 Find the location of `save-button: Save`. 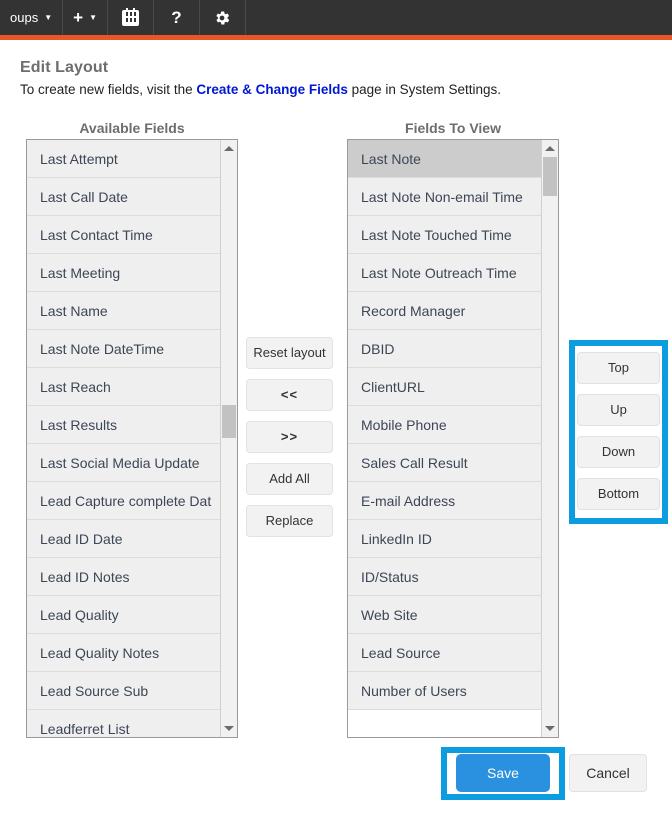

save-button: Save is located at coordinates (503, 773).